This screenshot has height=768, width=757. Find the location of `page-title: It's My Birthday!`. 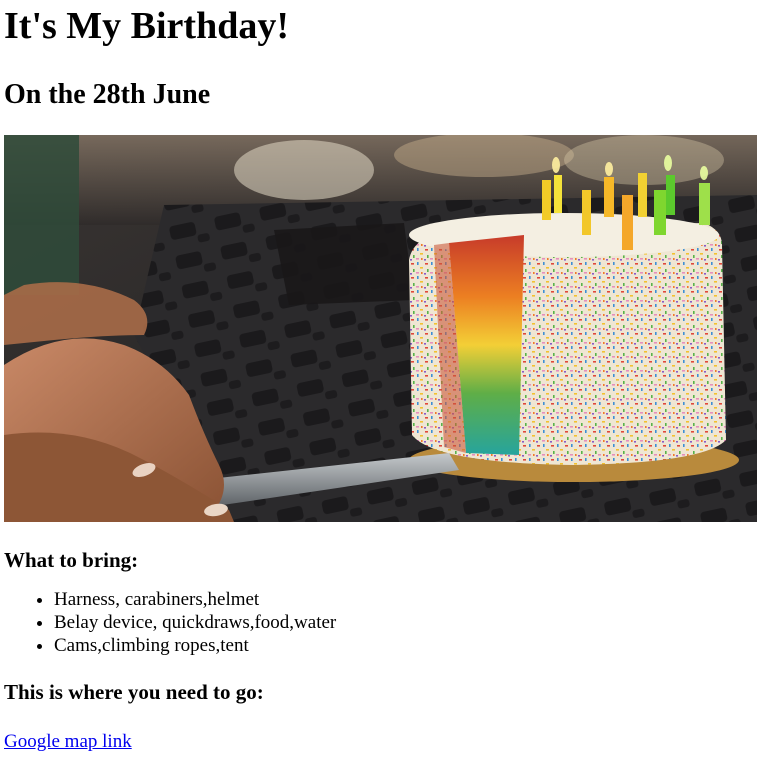

page-title: It's My Birthday! is located at coordinates (146, 26).